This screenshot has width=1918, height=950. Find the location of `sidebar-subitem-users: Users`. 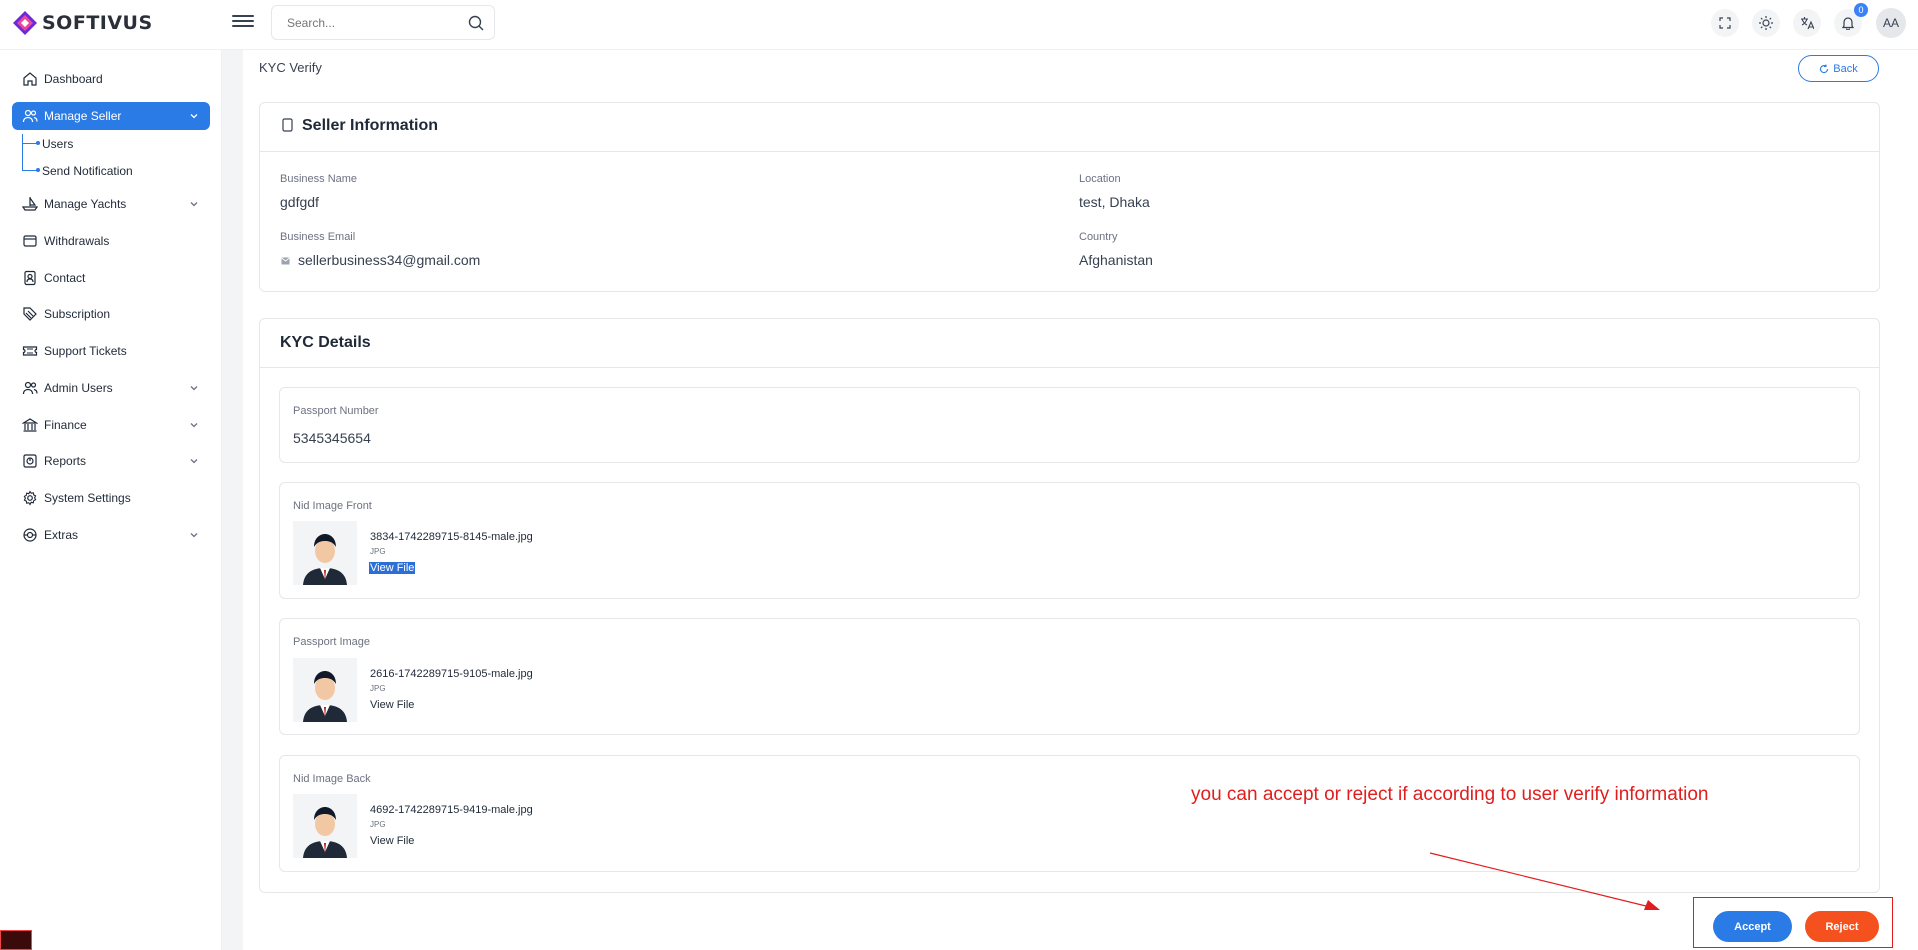

sidebar-subitem-users: Users is located at coordinates (57, 144).